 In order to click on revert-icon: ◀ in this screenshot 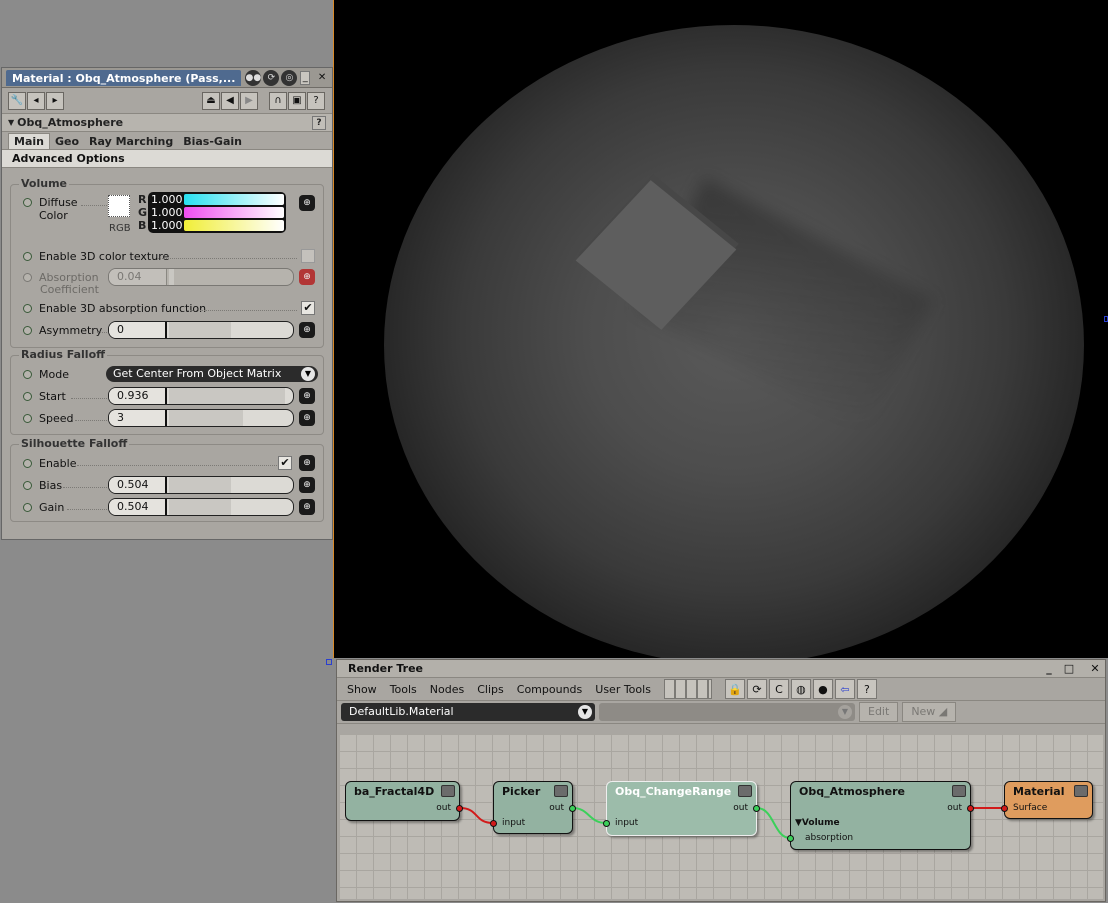, I will do `click(230, 100)`.